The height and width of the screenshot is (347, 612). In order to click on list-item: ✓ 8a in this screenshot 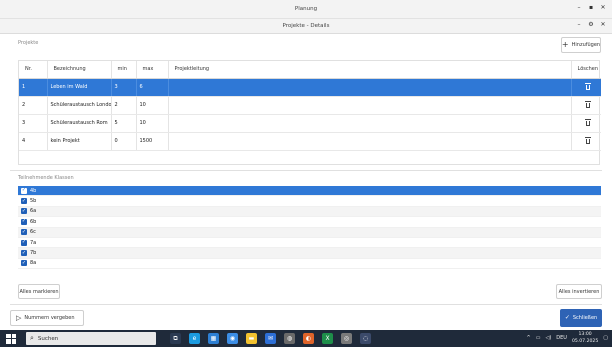, I will do `click(309, 264)`.